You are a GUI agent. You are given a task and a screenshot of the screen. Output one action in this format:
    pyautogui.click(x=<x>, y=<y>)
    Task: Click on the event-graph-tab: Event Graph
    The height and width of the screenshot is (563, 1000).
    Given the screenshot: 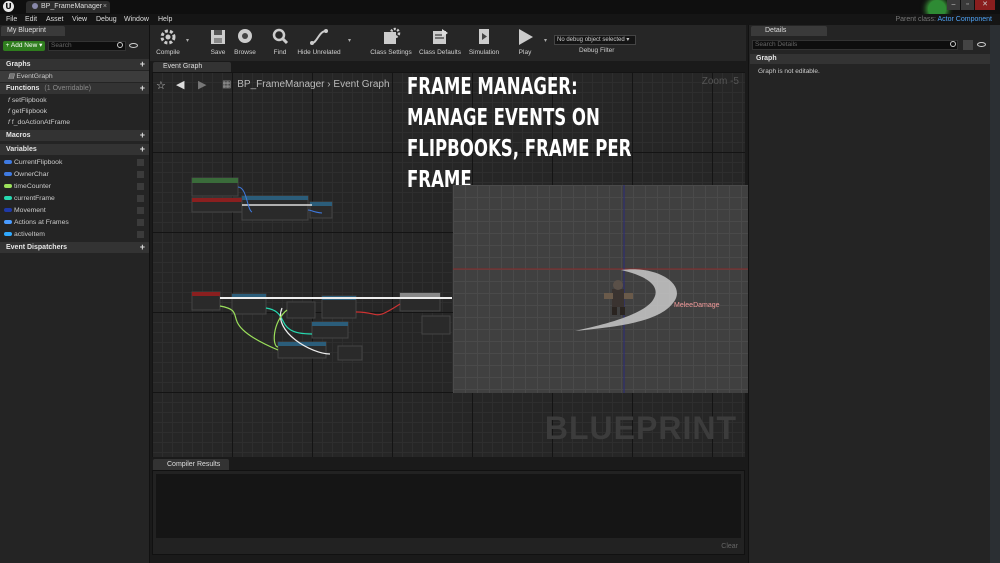 What is the action you would take?
    pyautogui.click(x=192, y=67)
    